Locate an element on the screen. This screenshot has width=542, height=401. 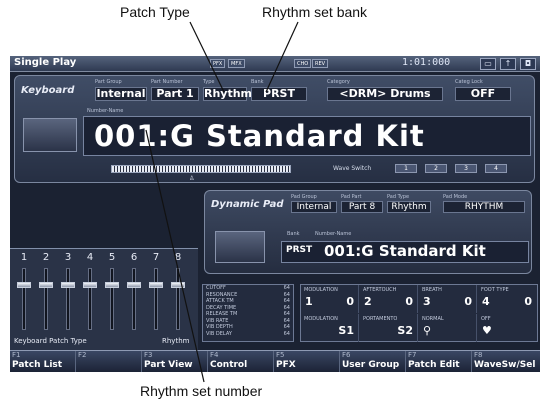
category-field: <DRM> Drums is located at coordinates (385, 94).